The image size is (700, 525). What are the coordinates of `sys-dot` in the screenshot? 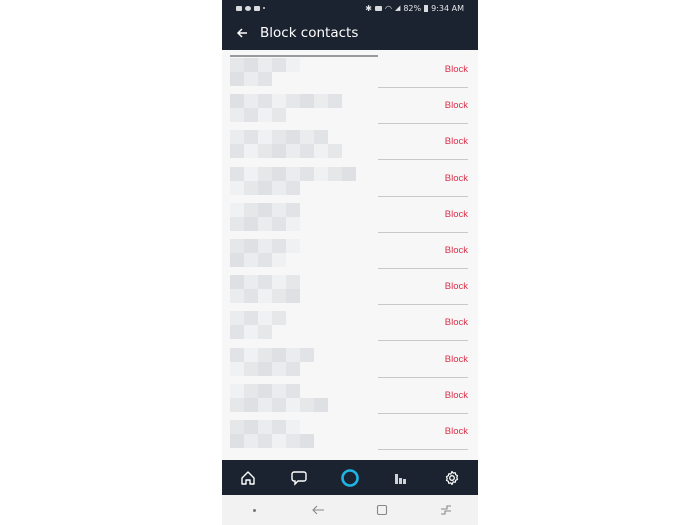 It's located at (254, 510).